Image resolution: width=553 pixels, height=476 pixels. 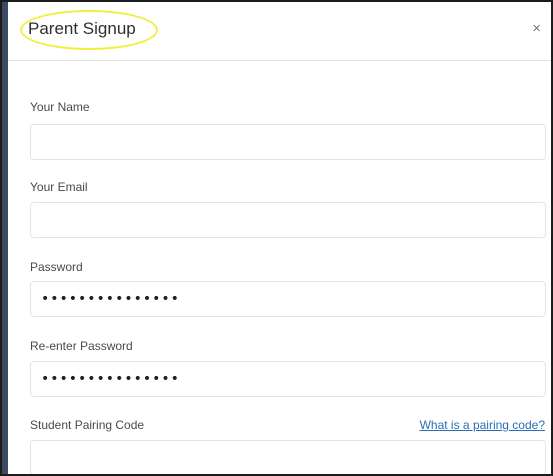 I want to click on dialog-title: Parent Signup, so click(x=82, y=28).